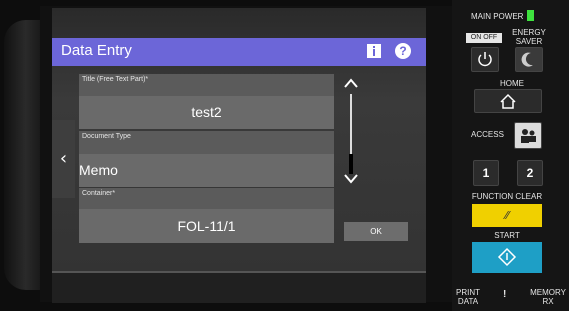 The height and width of the screenshot is (311, 569). I want to click on document-type-value: Memo, so click(98, 170).